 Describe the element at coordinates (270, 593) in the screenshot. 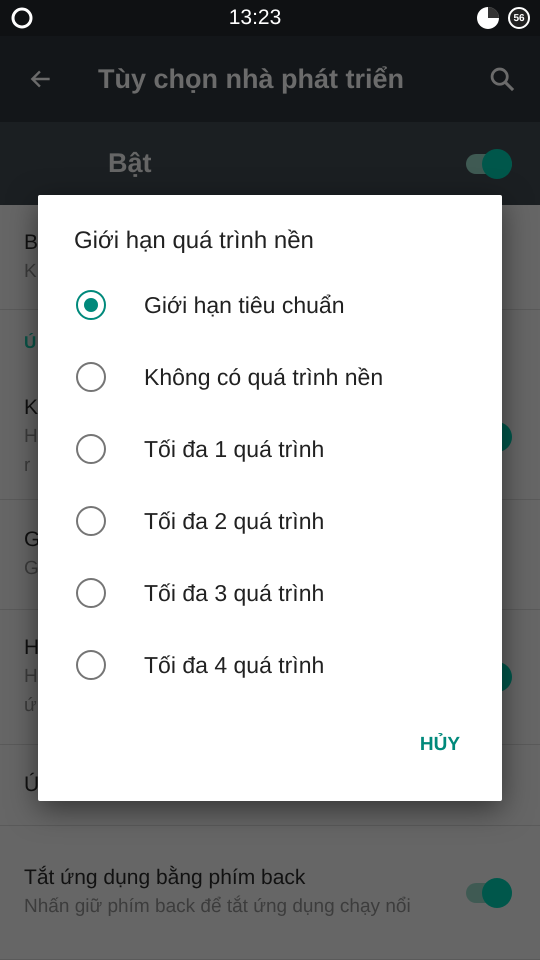

I see `radio-option: Tối đa 3 quá trình` at that location.